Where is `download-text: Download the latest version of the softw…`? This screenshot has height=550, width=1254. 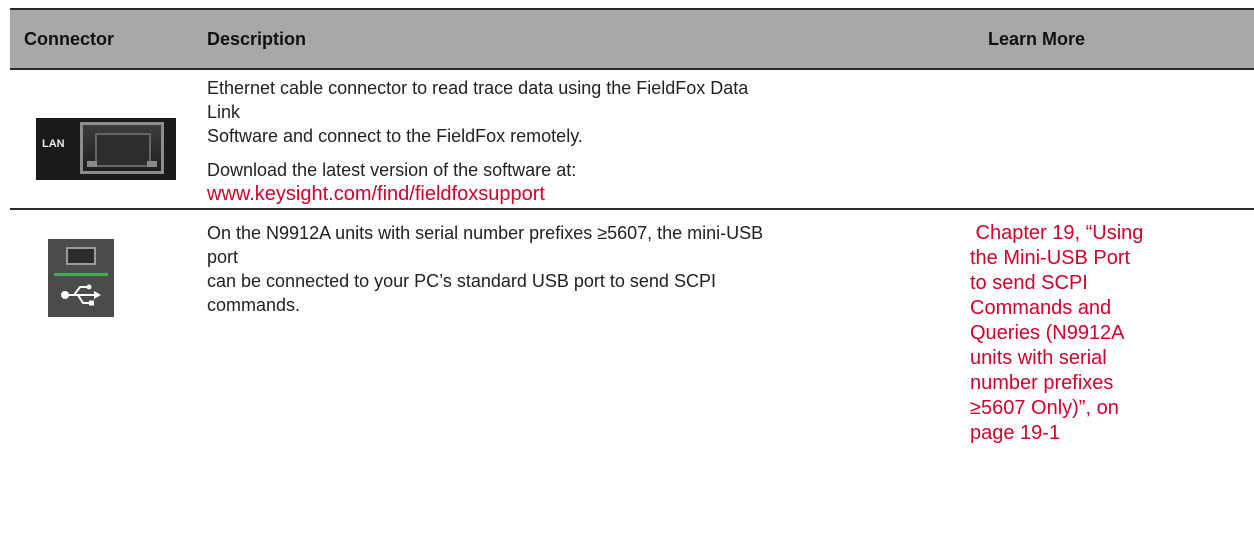
download-text: Download the latest version of the softw… is located at coordinates (392, 170).